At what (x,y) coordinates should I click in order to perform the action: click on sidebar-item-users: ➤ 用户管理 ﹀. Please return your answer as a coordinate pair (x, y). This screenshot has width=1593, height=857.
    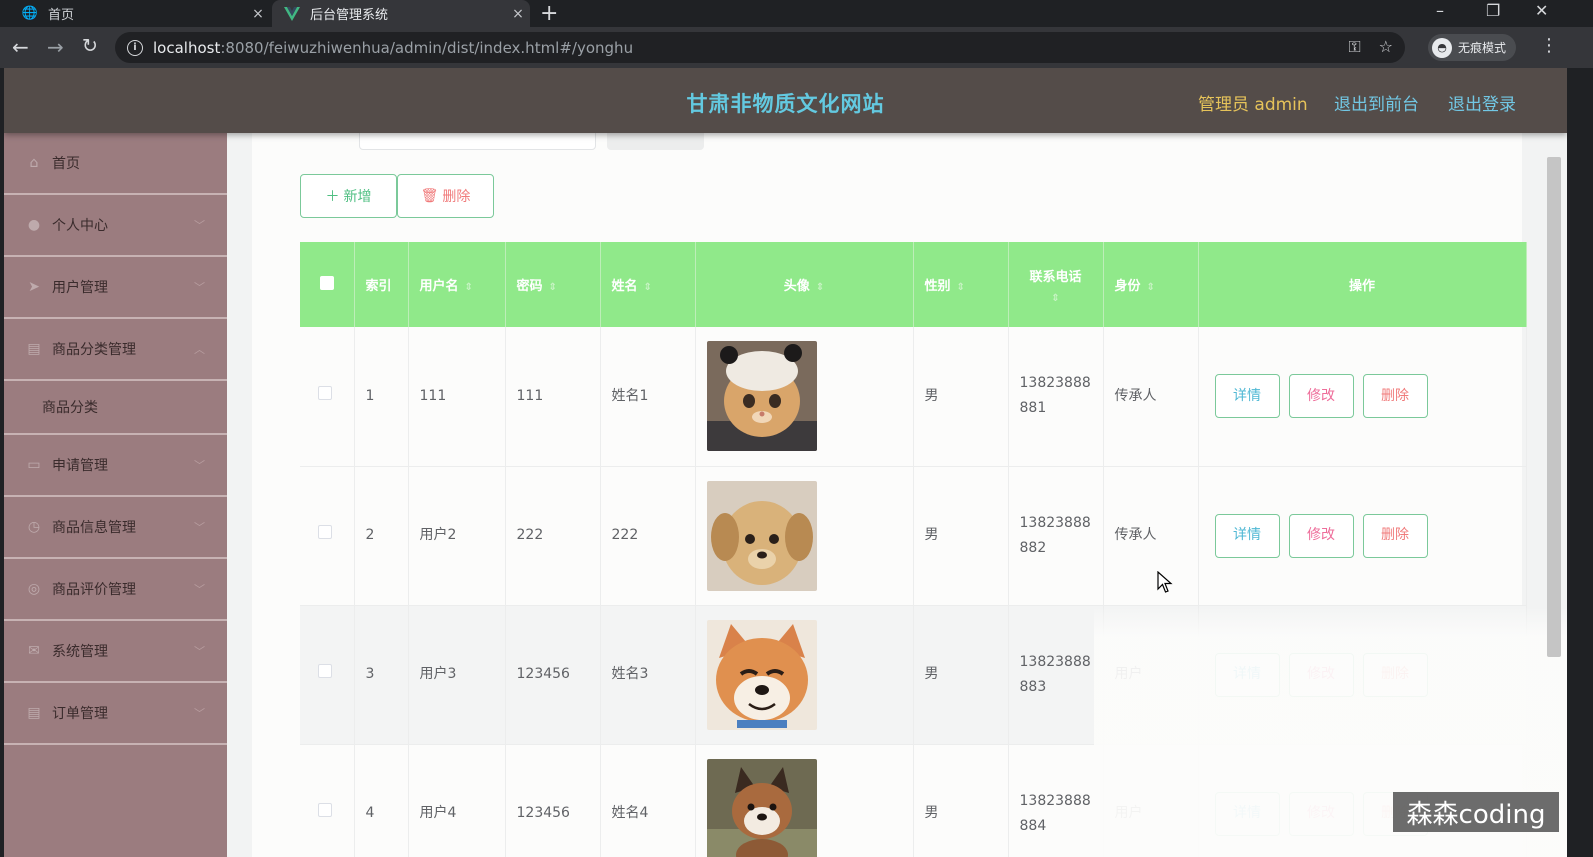
    Looking at the image, I should click on (115, 288).